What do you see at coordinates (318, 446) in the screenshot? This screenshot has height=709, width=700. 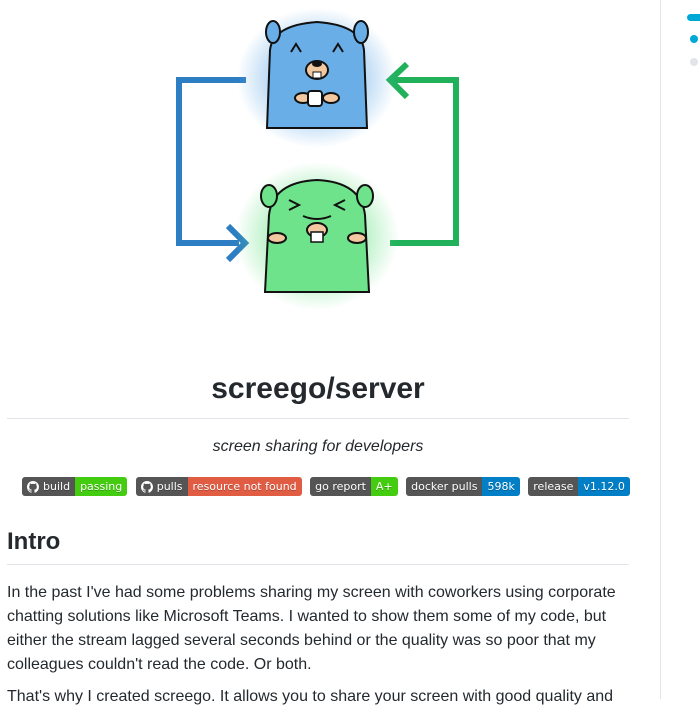 I see `tagline: screen sharing for developers` at bounding box center [318, 446].